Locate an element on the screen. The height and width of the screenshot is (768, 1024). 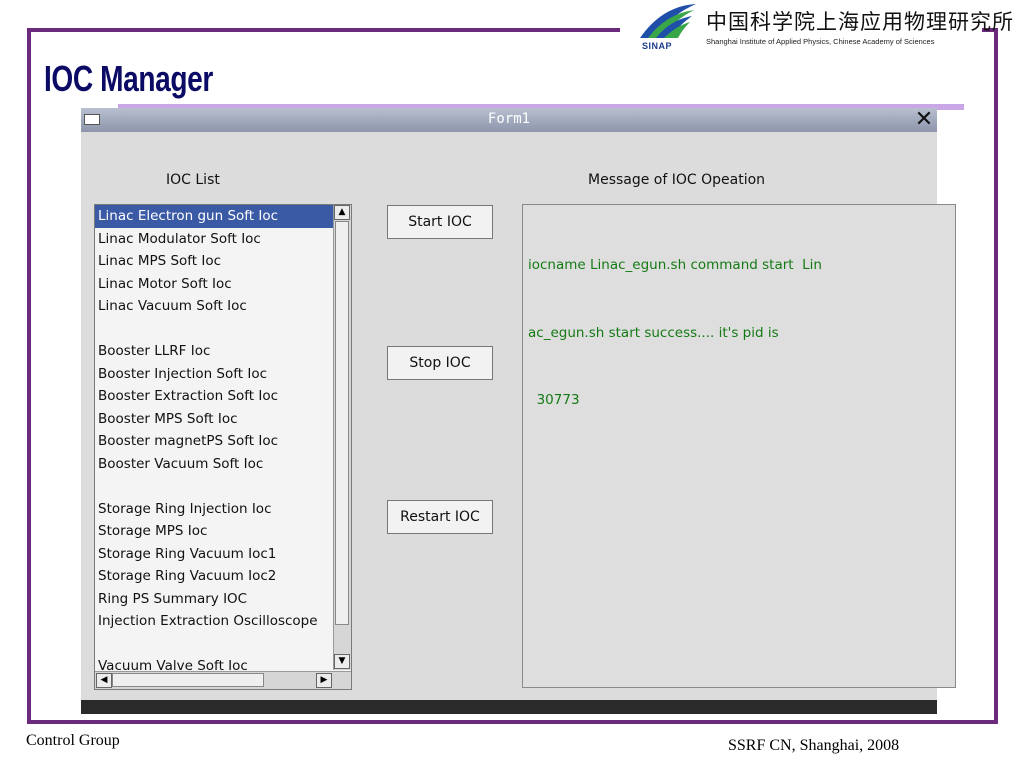
scroll-left-icon: ◀ is located at coordinates (104, 680).